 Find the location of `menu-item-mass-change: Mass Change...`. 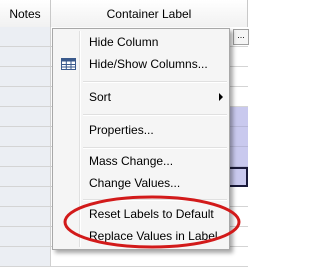

menu-item-mass-change: Mass Change... is located at coordinates (141, 161).